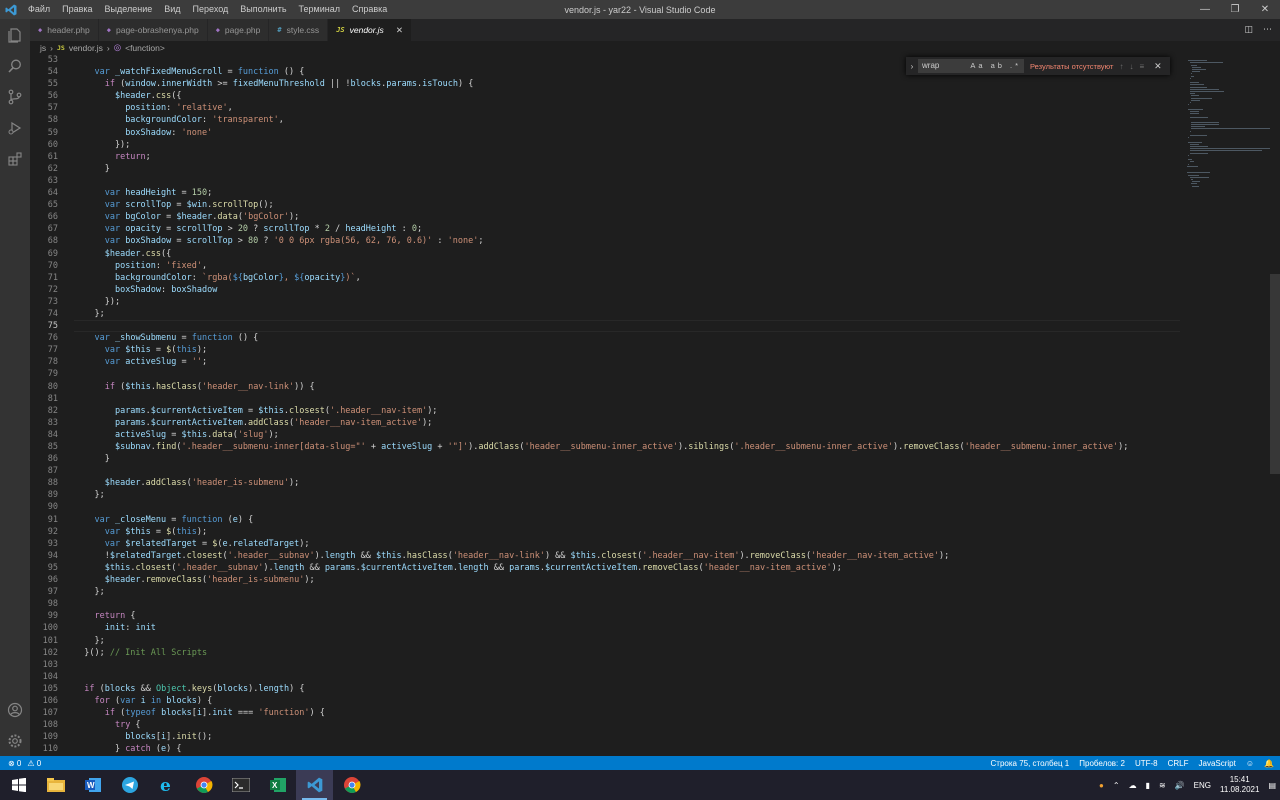 The height and width of the screenshot is (800, 1280). Describe the element at coordinates (605, 193) in the screenshot. I see `code-line: 64 var headHeight = 150;` at that location.